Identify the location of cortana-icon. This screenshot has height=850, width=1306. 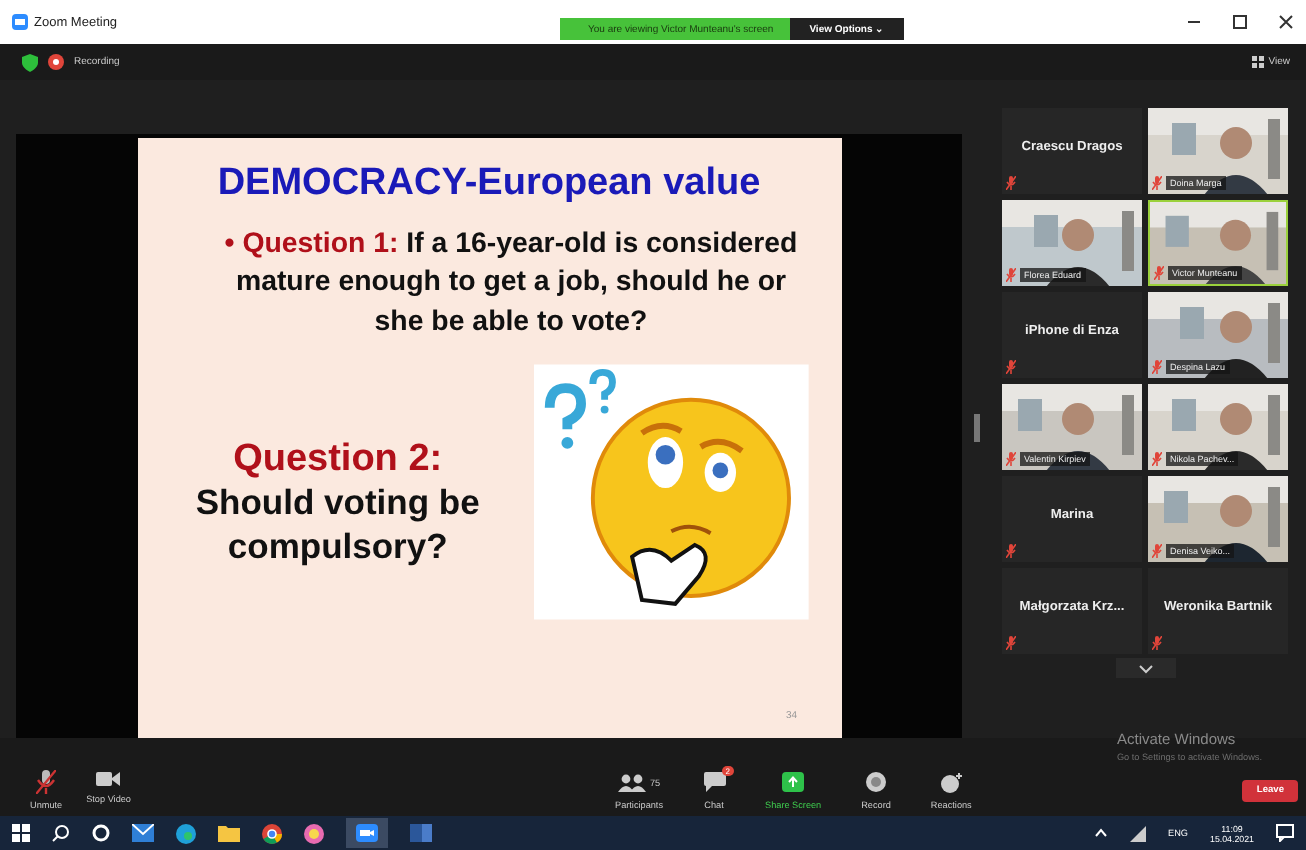
(101, 833).